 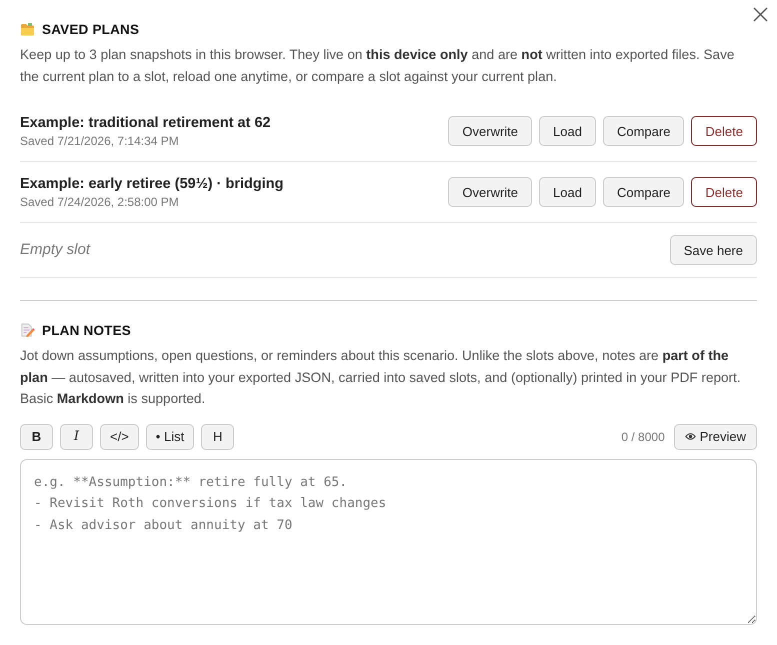 I want to click on folder-icon, so click(x=27, y=29).